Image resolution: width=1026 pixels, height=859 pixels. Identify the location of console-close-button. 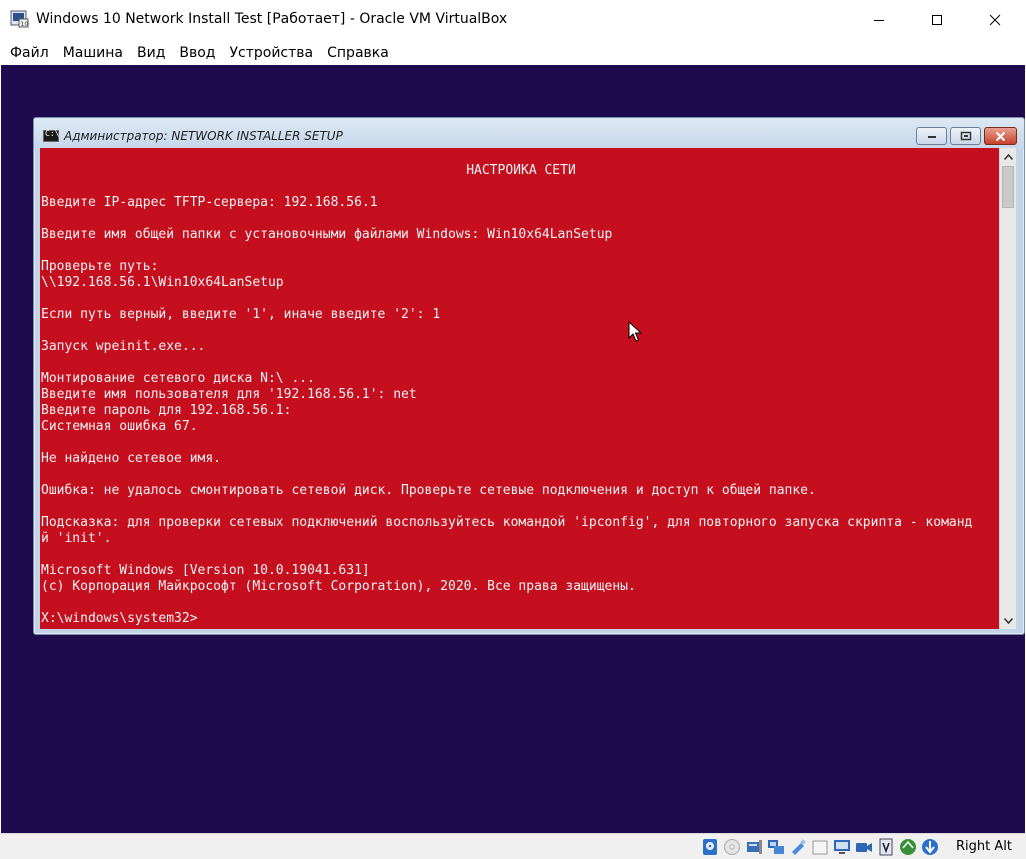
(1000, 136).